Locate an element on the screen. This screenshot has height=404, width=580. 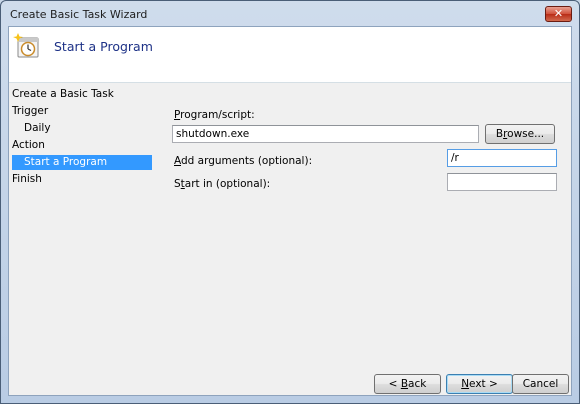
nav-step-action: Action is located at coordinates (82, 145).